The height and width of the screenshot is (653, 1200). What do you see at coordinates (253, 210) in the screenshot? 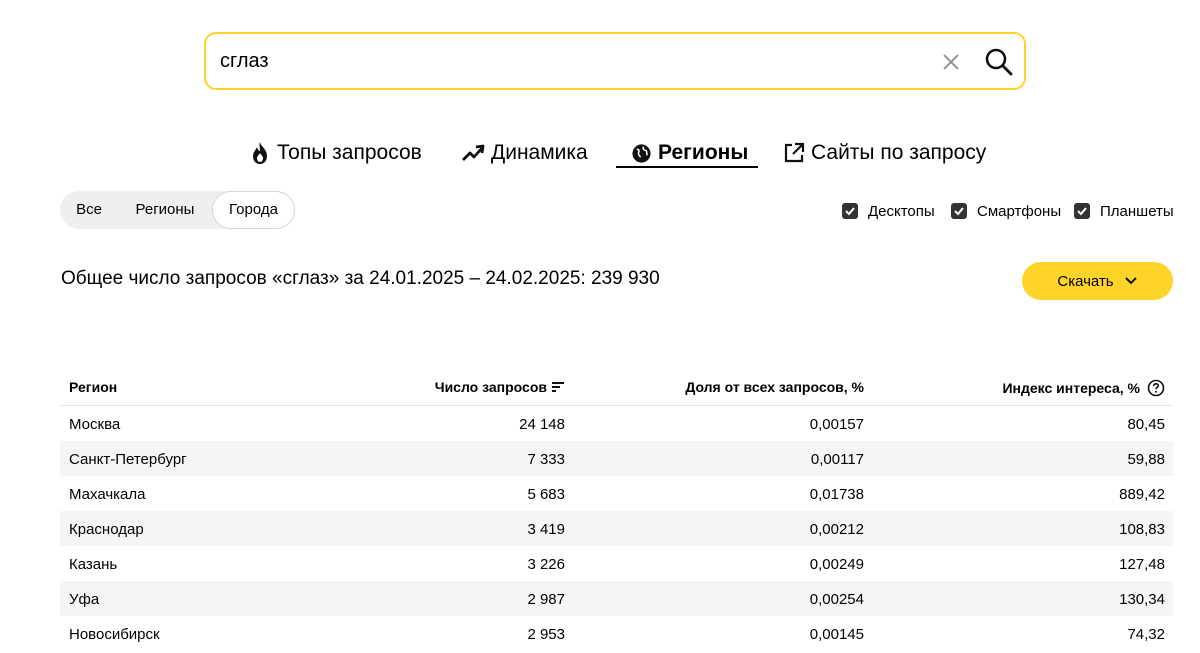
I see `segment-cities: Города` at bounding box center [253, 210].